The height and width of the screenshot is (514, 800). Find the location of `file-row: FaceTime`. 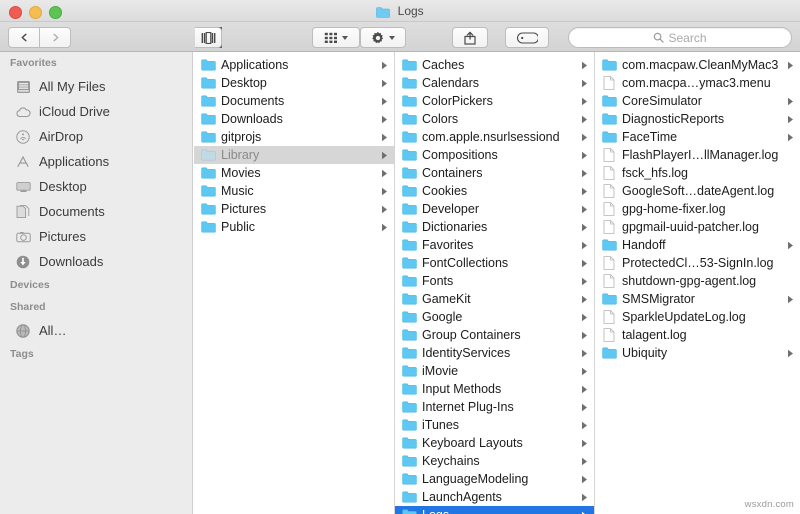

file-row: FaceTime is located at coordinates (697, 137).